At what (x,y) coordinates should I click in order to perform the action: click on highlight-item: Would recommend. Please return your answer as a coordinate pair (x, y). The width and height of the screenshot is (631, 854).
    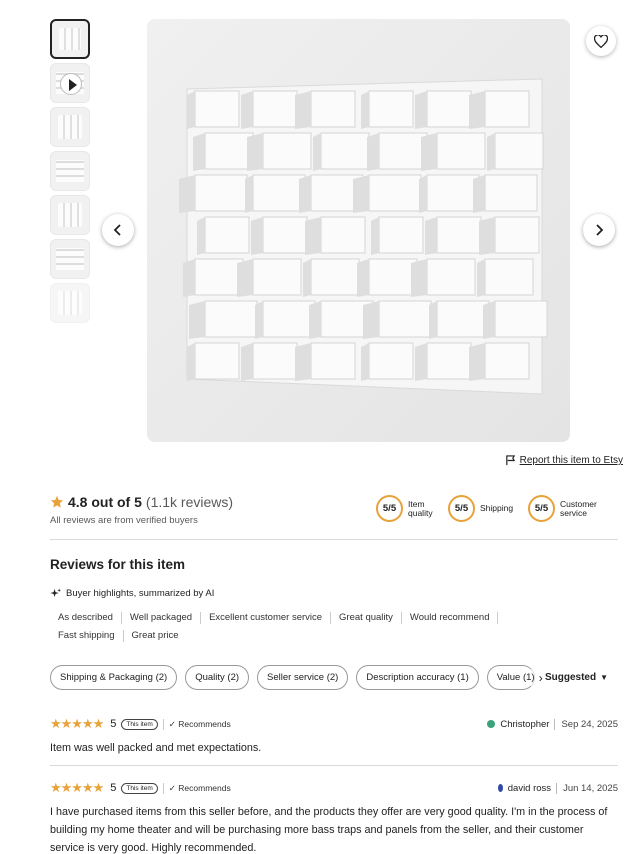
    Looking at the image, I should click on (454, 618).